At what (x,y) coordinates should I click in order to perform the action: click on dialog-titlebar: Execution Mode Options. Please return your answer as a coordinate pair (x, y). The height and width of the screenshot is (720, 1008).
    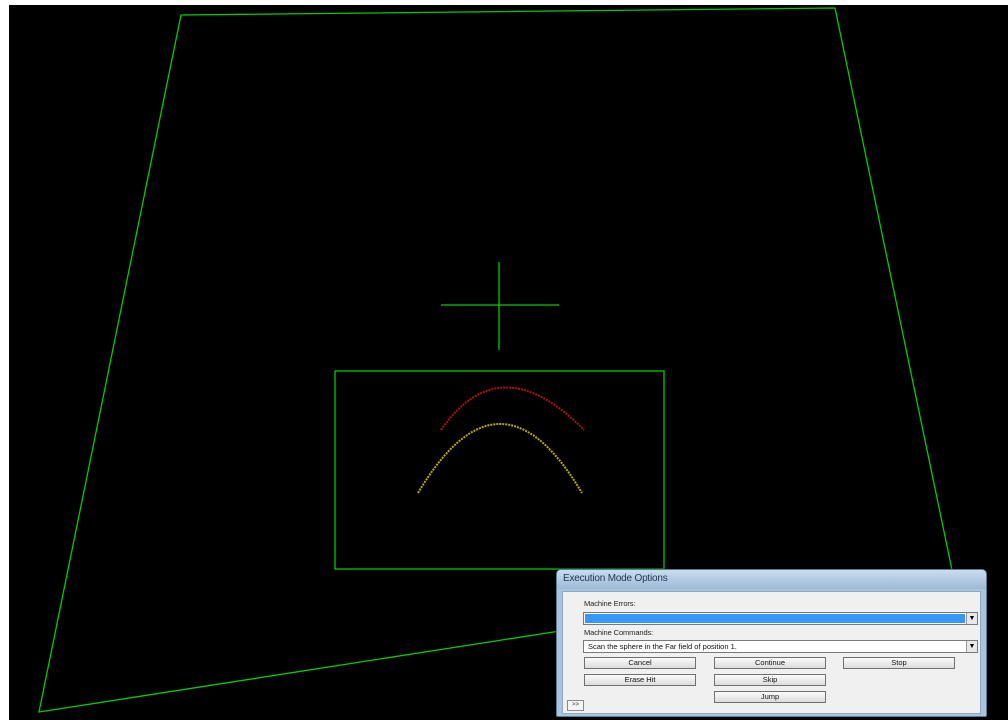
    Looking at the image, I should click on (771, 579).